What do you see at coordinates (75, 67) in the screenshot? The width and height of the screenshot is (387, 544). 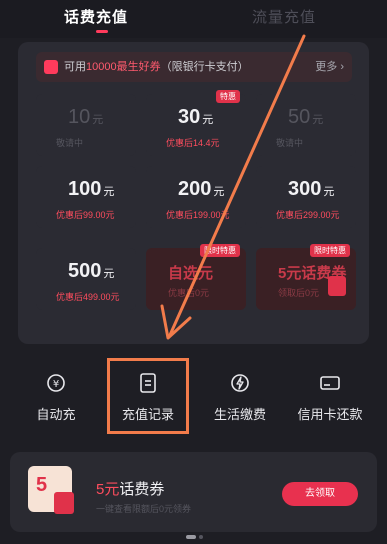 I see `promo-prefix: 可用` at bounding box center [75, 67].